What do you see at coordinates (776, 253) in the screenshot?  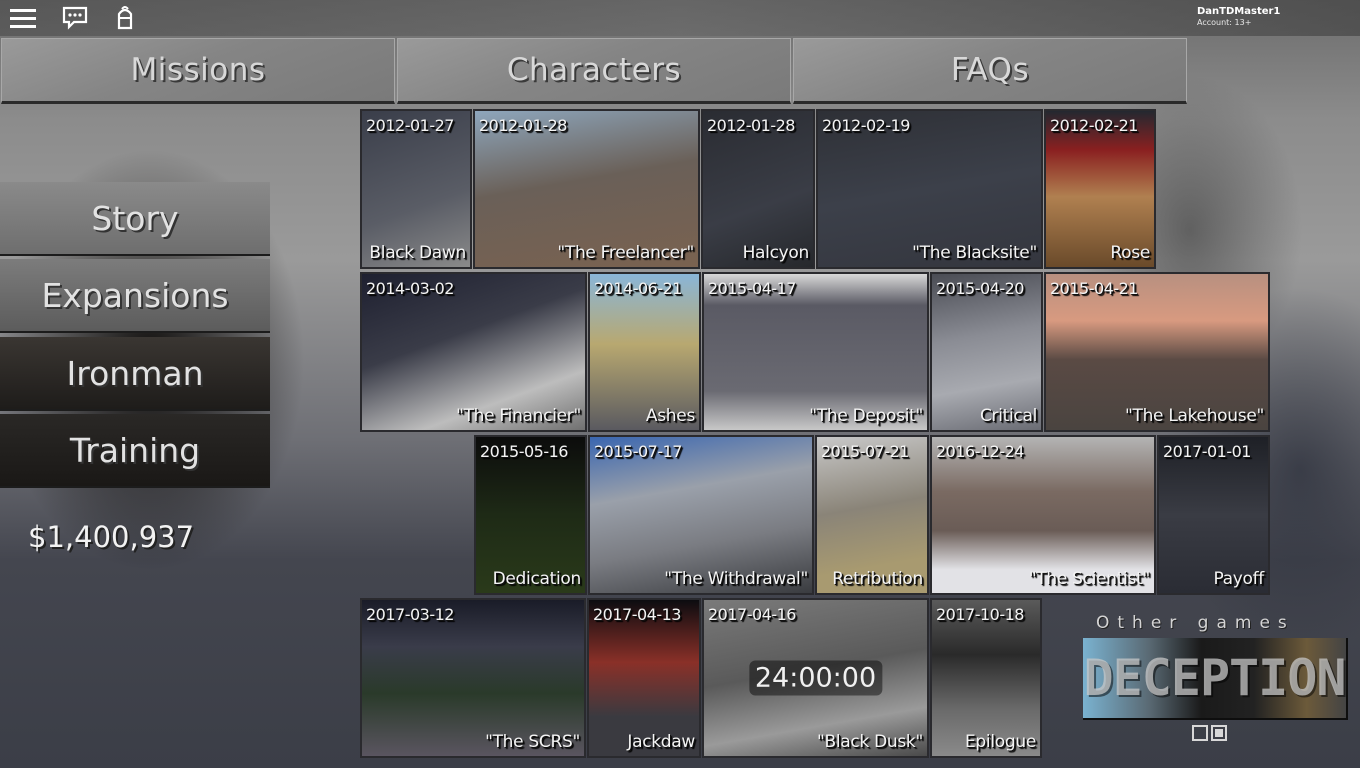 I see `mission-title: Halcyon` at bounding box center [776, 253].